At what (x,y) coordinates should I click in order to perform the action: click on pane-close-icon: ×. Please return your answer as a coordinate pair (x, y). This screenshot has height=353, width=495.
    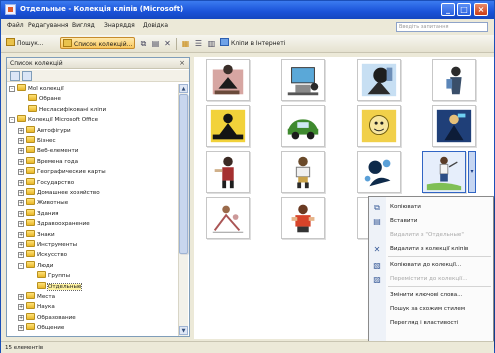
    Looking at the image, I should click on (182, 63).